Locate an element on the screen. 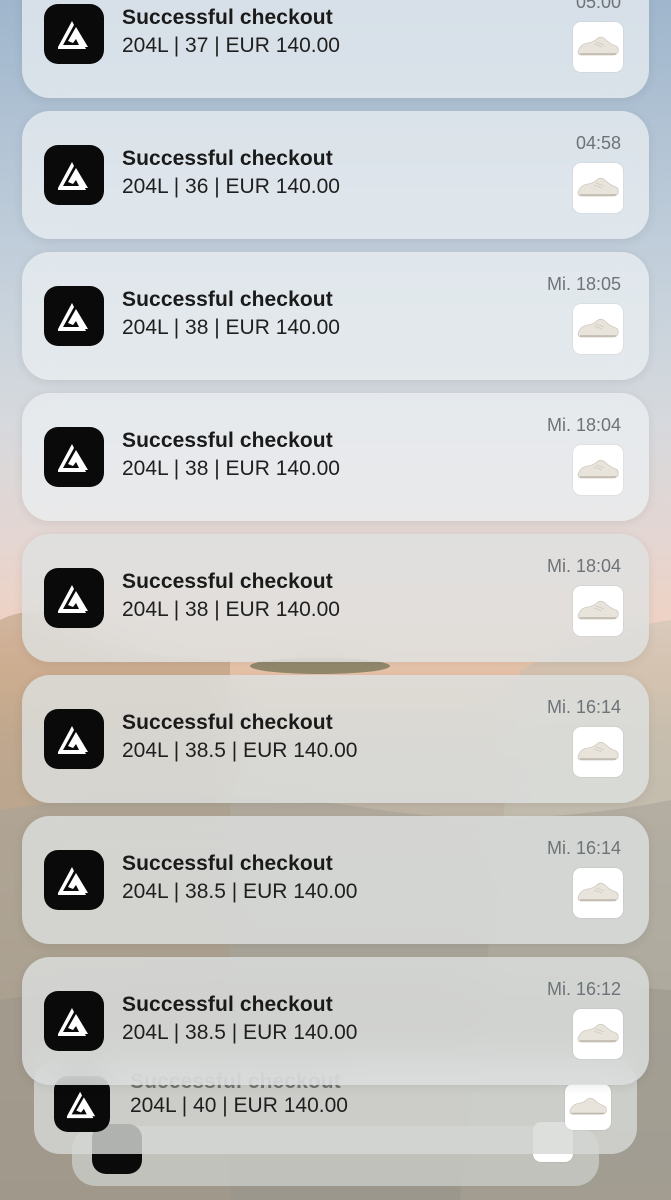 The width and height of the screenshot is (671, 1200). notification-body: 204L | 37 | EUR 140.00 is located at coordinates (231, 45).